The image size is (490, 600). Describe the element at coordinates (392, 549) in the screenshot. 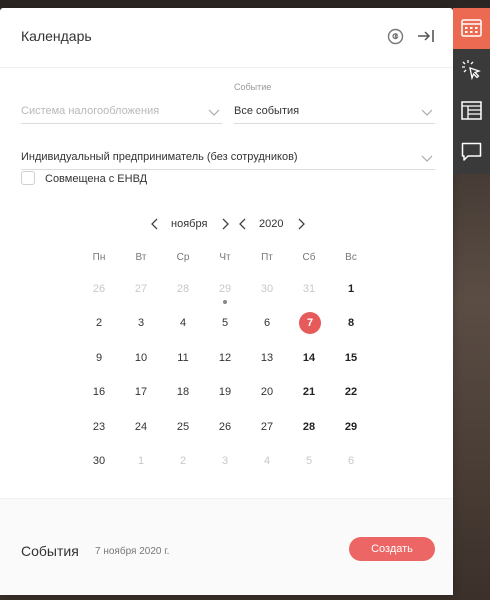

I see `create-event-button: Создать` at that location.